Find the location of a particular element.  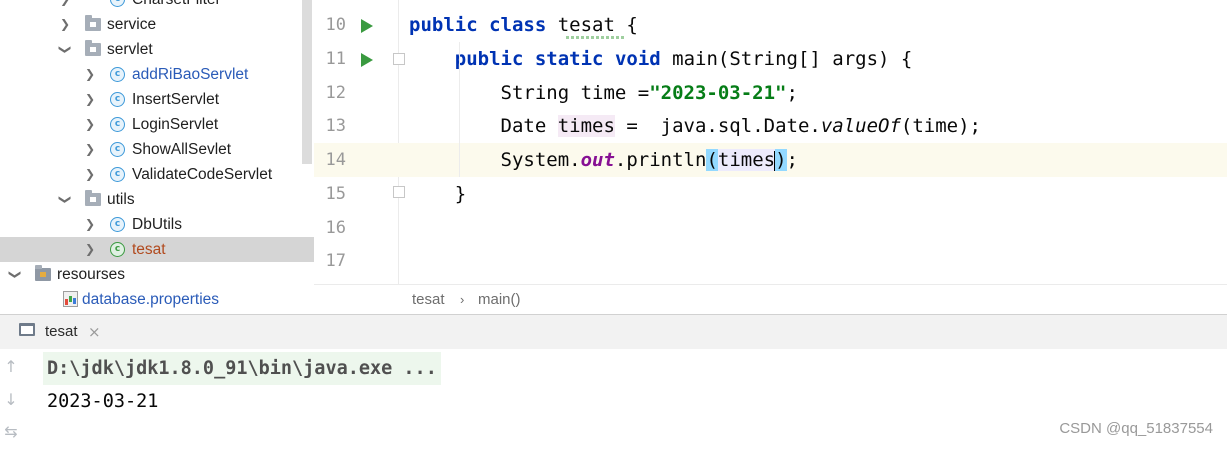

resources-folder-icon is located at coordinates (43, 273).